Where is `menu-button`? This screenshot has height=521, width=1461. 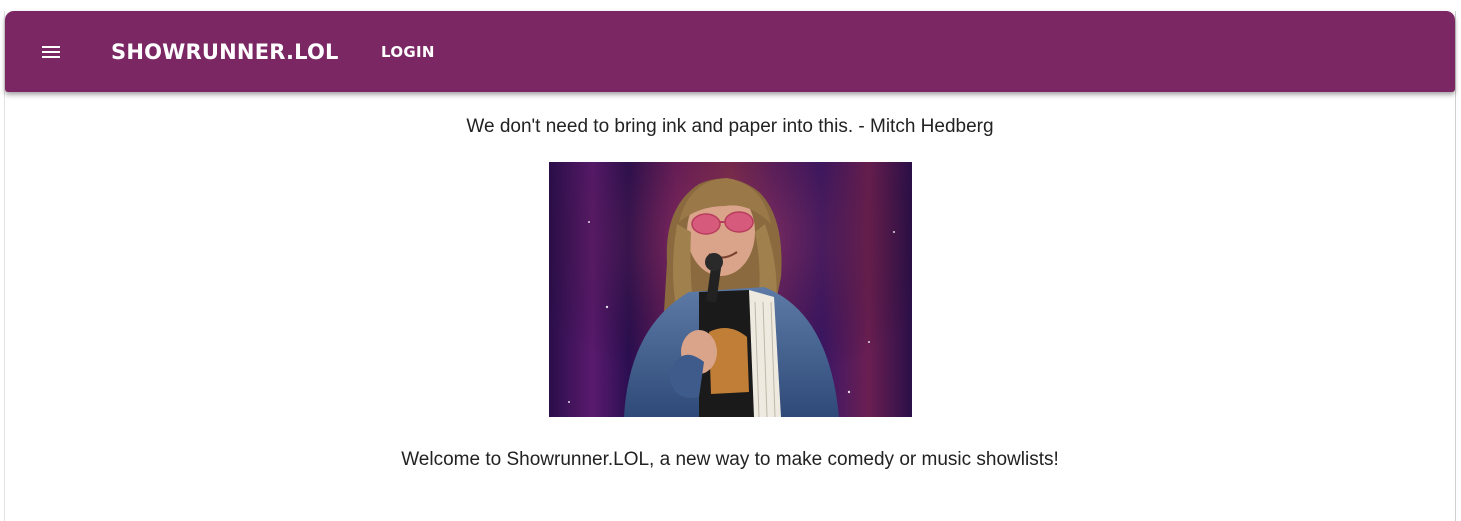 menu-button is located at coordinates (51, 52).